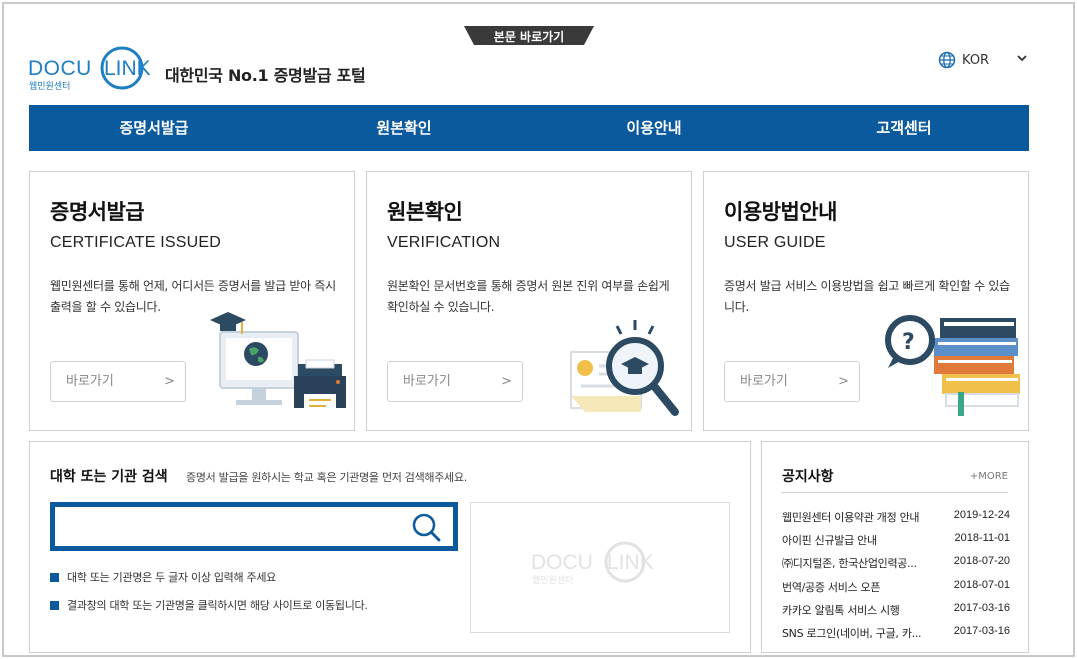 The height and width of the screenshot is (659, 1077). I want to click on doculink-watermark: DOCU LINK 웹민원센터, so click(592, 563).